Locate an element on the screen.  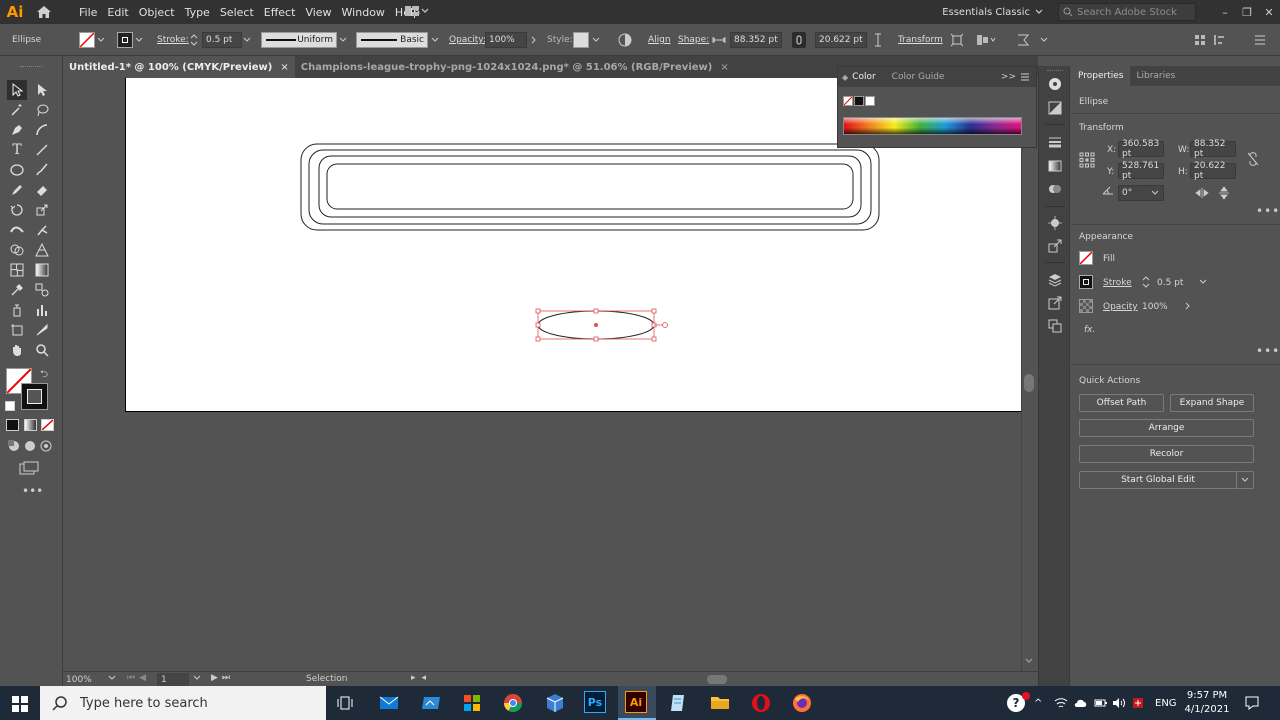
flip-vertical-icon is located at coordinates (1224, 193).